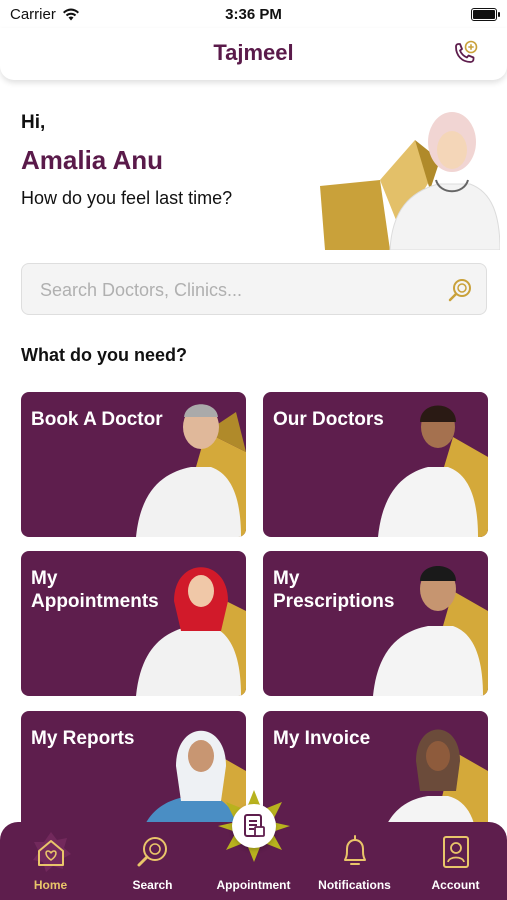 This screenshot has width=507, height=900. What do you see at coordinates (104, 355) in the screenshot?
I see `section-title: What do you need?` at bounding box center [104, 355].